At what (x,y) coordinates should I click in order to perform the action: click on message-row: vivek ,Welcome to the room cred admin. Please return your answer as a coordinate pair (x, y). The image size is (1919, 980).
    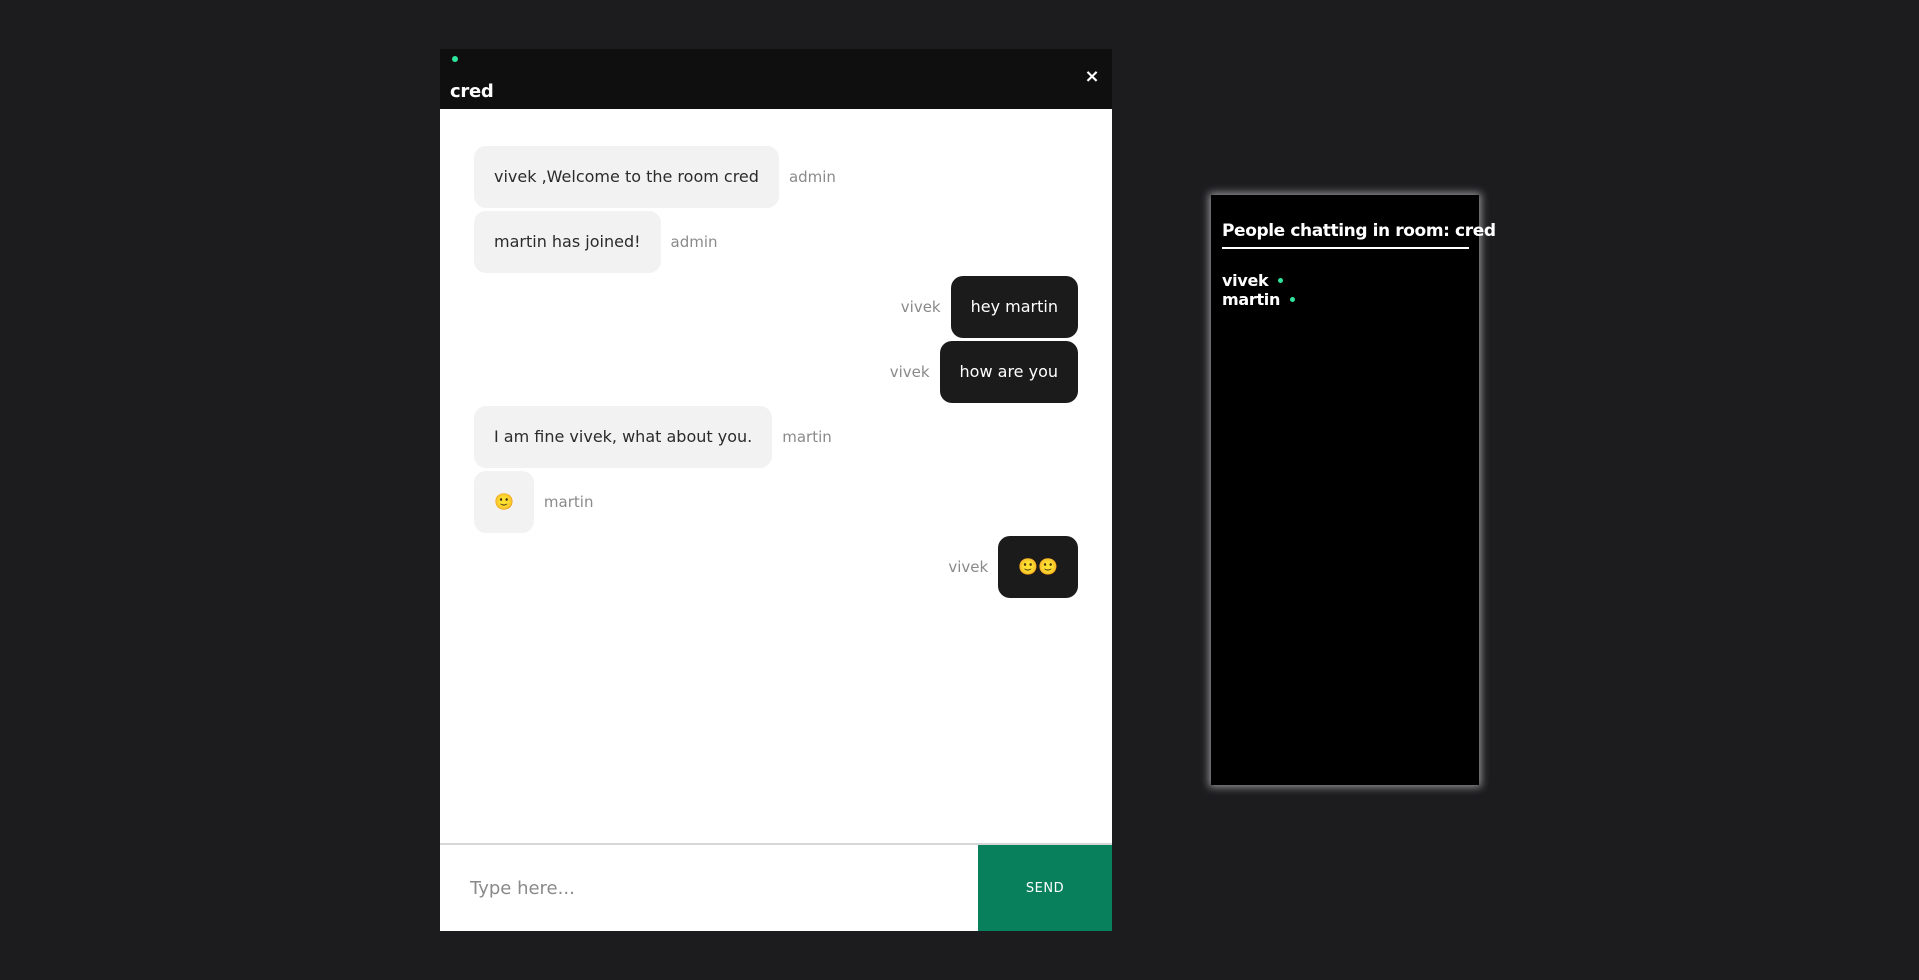
    Looking at the image, I should click on (776, 177).